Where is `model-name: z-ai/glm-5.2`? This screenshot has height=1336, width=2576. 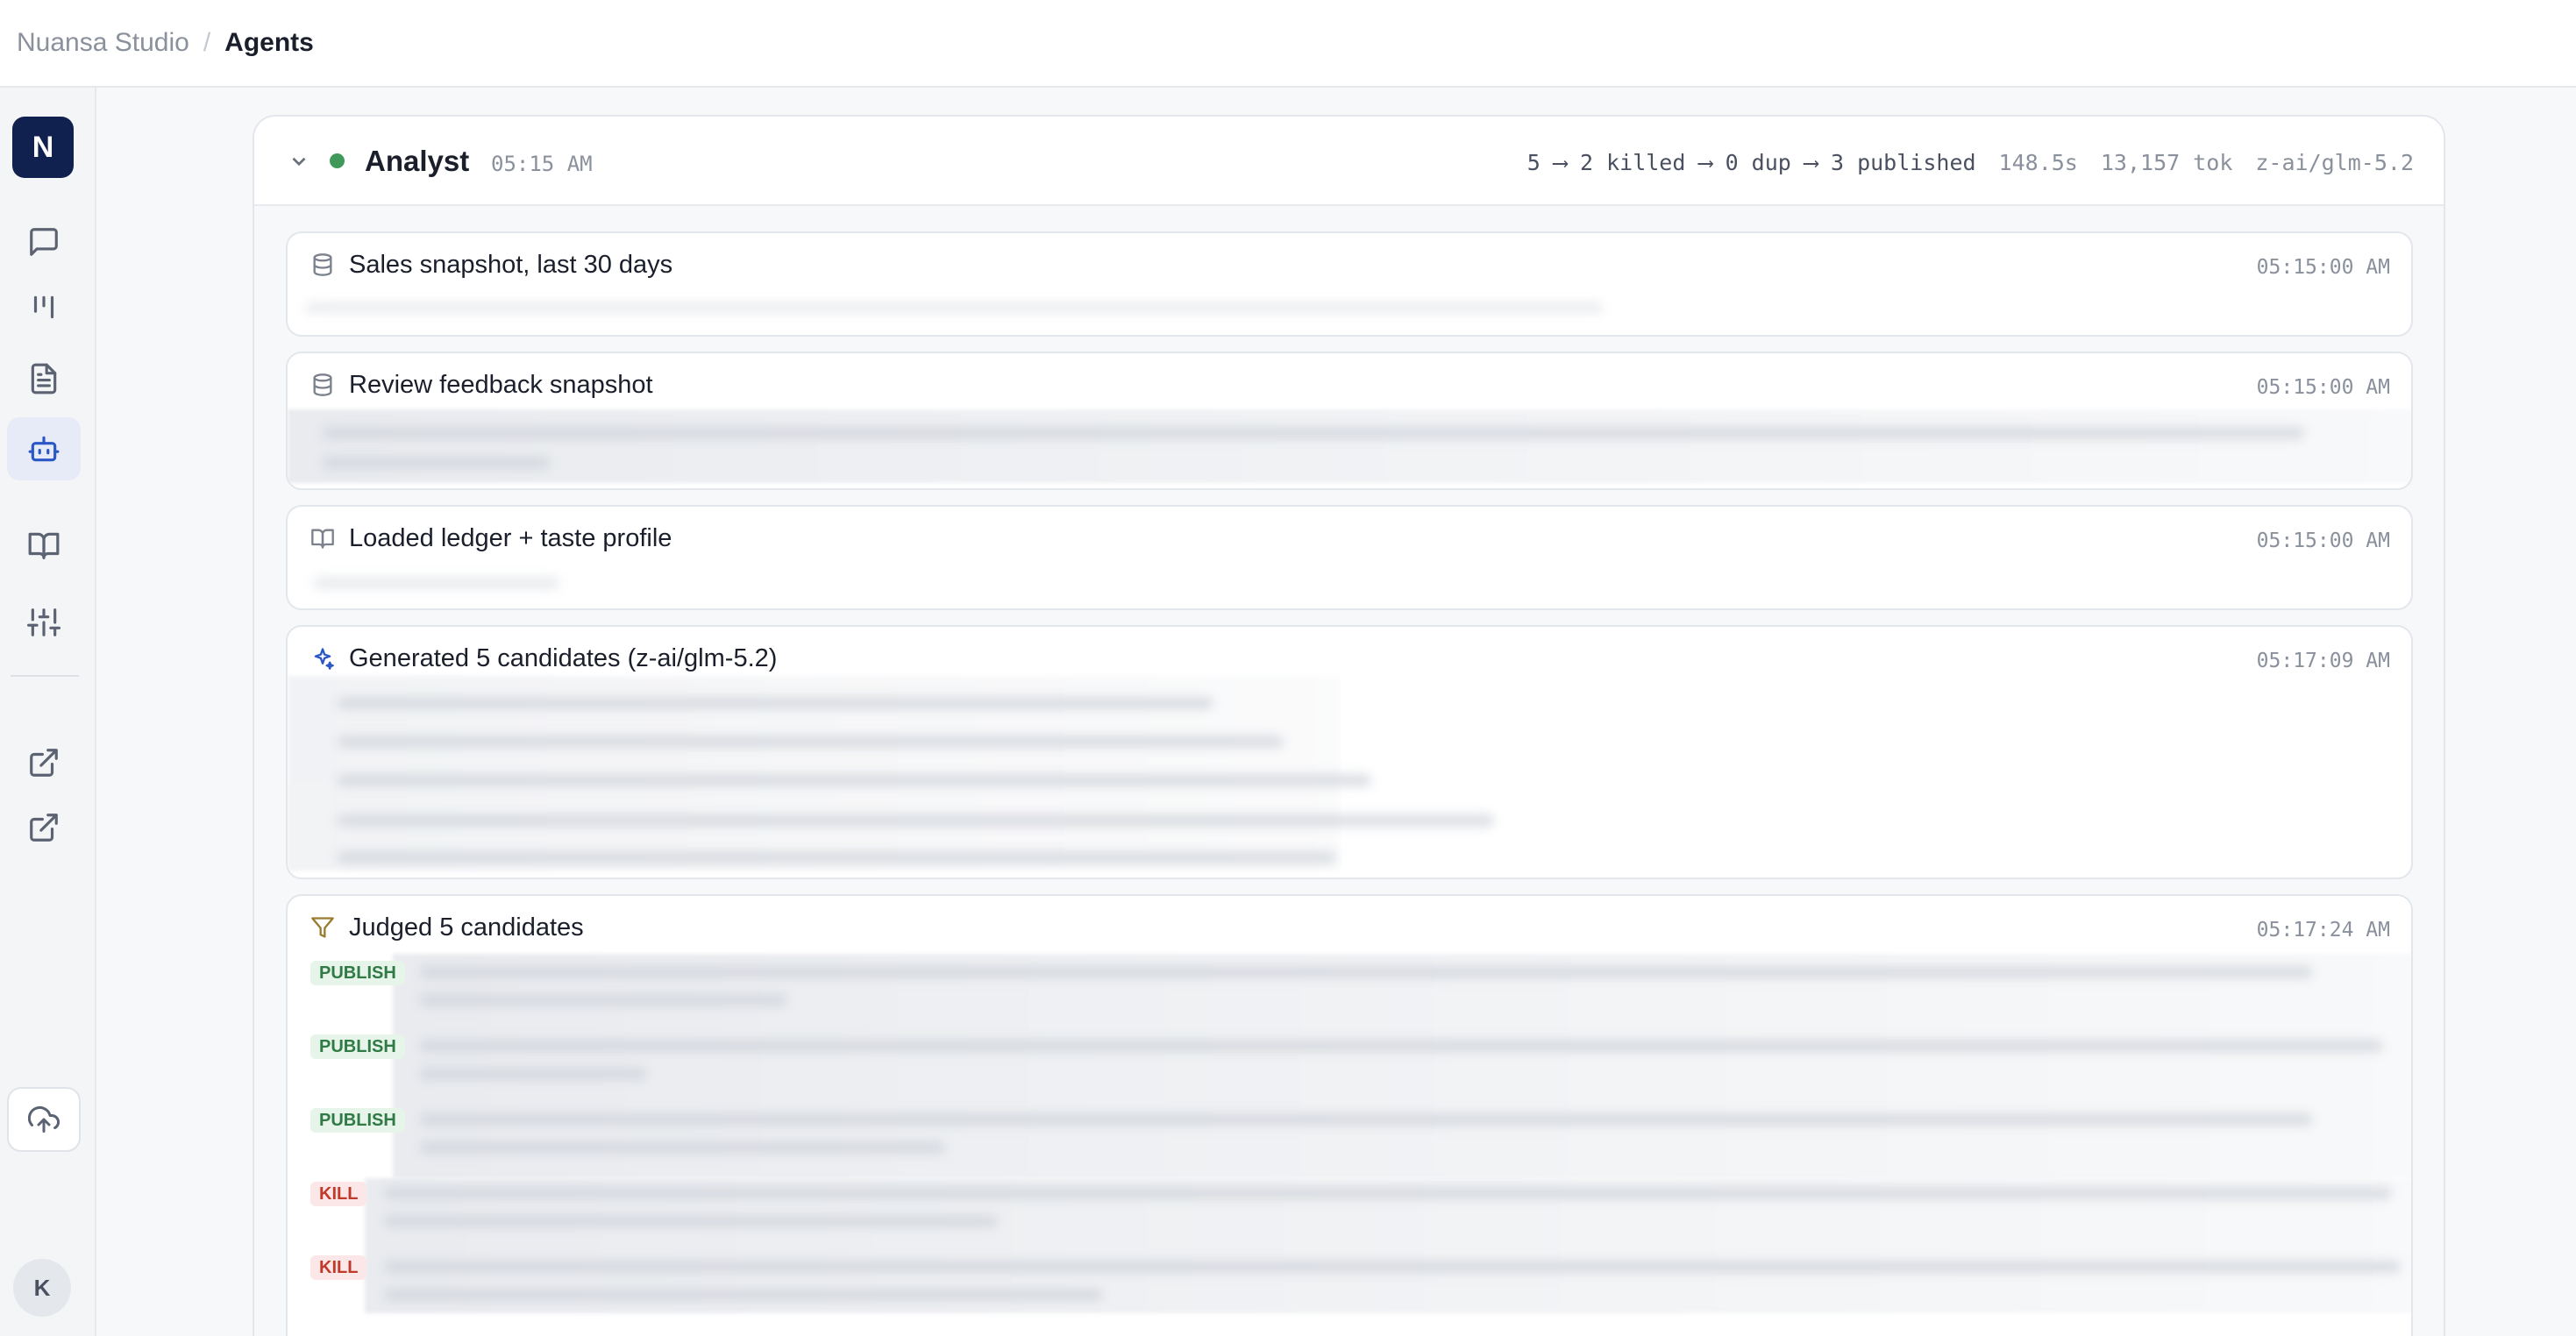 model-name: z-ai/glm-5.2 is located at coordinates (2334, 162).